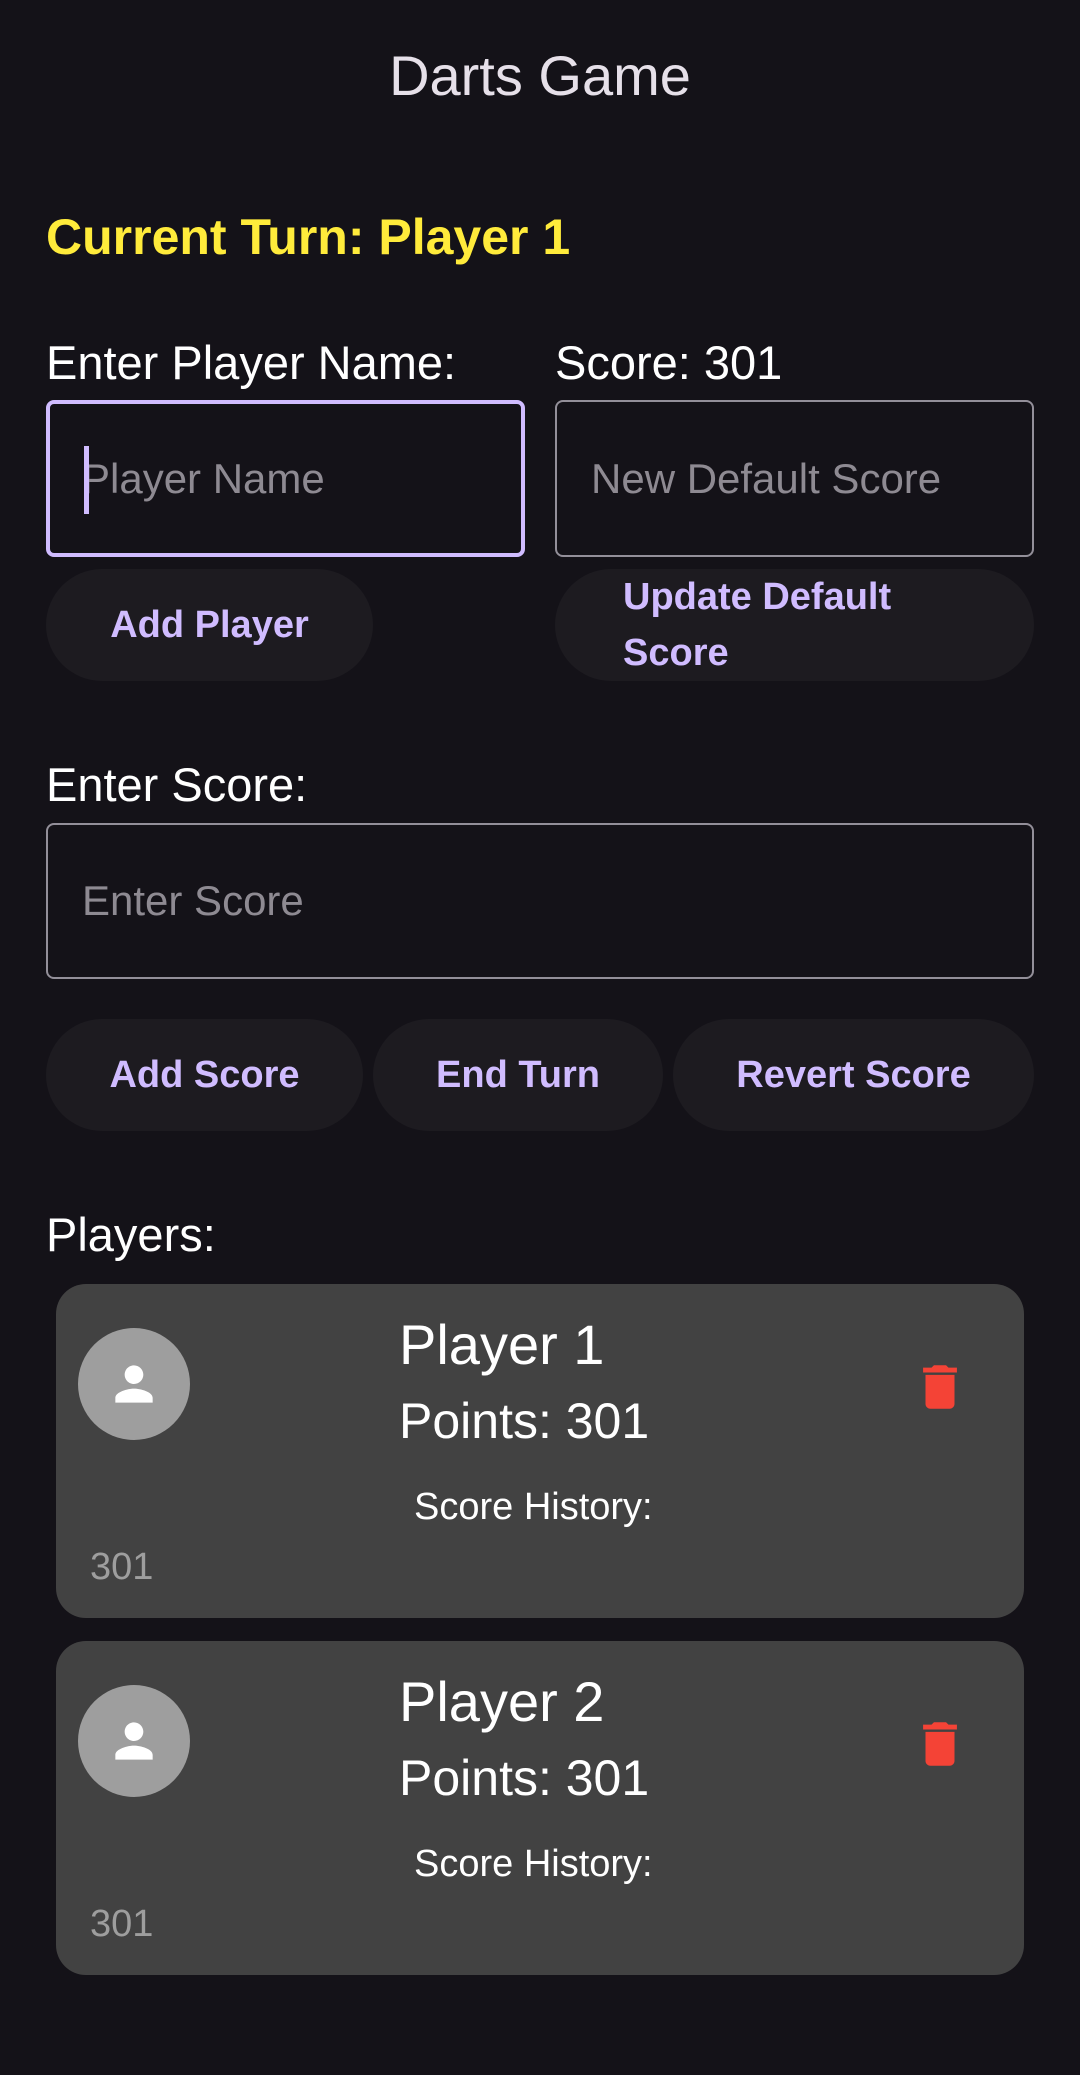  Describe the element at coordinates (301, 478) in the screenshot. I see `player-name-input` at that location.